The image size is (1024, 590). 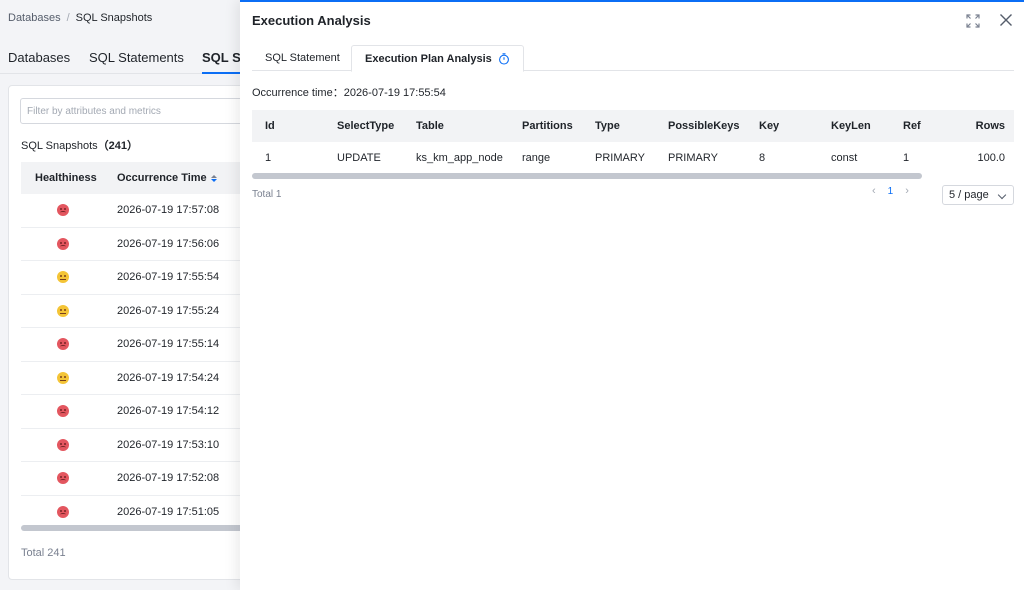 I want to click on plan-header-cell: Table, so click(x=430, y=126).